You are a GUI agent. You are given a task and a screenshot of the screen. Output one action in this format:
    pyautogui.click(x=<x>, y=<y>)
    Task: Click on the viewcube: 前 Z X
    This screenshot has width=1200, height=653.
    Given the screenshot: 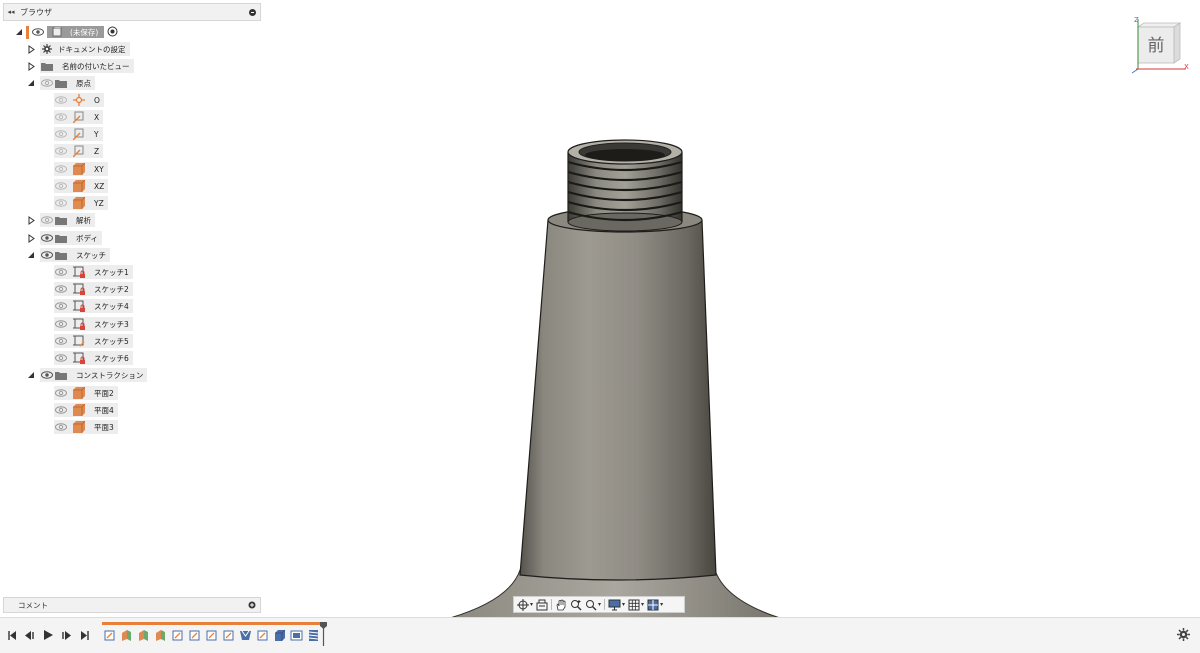 What is the action you would take?
    pyautogui.click(x=1159, y=46)
    